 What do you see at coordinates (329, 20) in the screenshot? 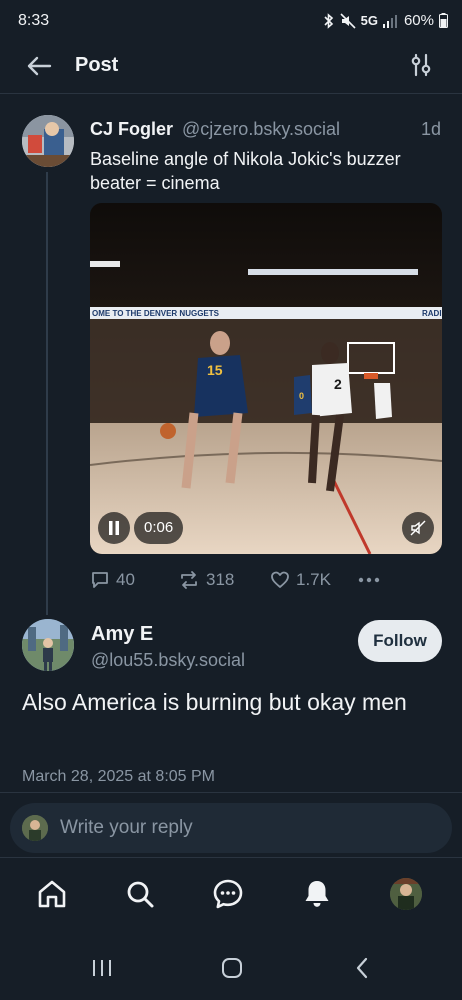
I see `bluetooth-icon` at bounding box center [329, 20].